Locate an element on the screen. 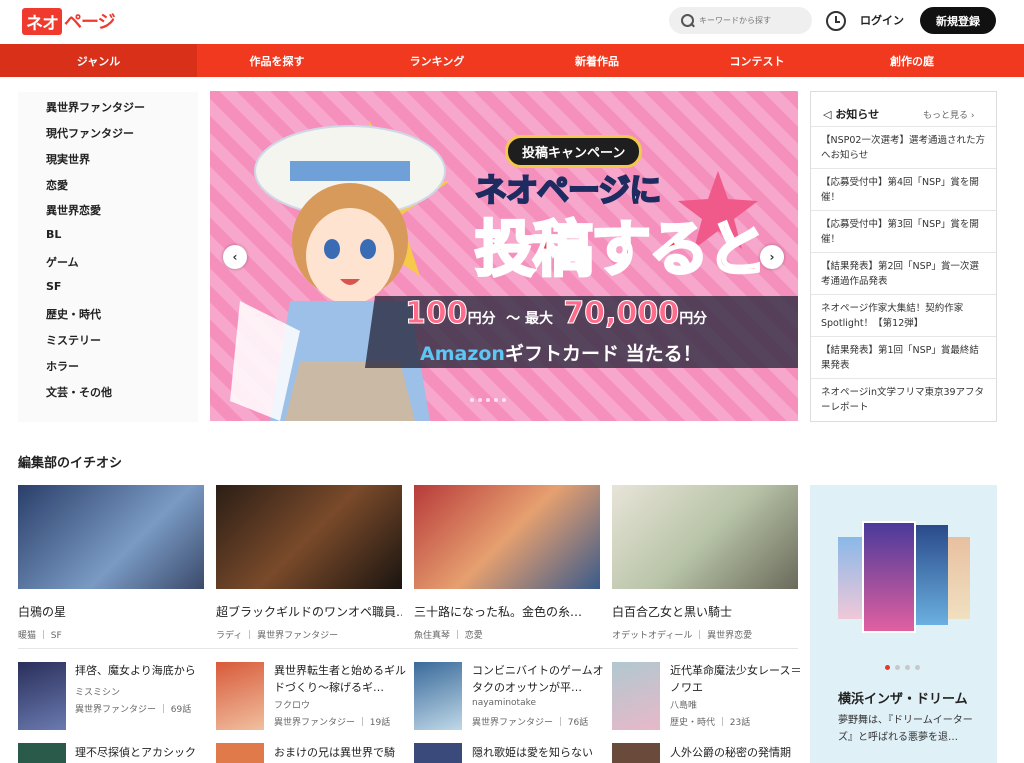 The width and height of the screenshot is (1024, 763). genre-item: 現実世界 is located at coordinates (68, 159).